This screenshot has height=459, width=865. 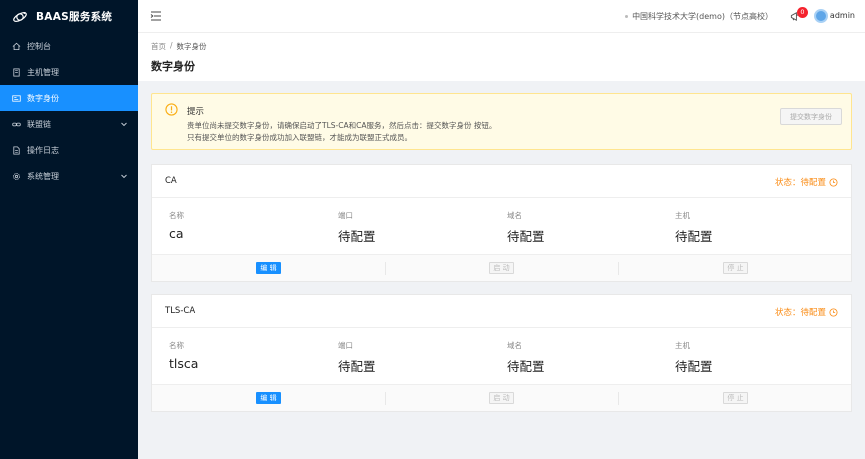 I want to click on card-title: TLS-CA, so click(x=180, y=311).